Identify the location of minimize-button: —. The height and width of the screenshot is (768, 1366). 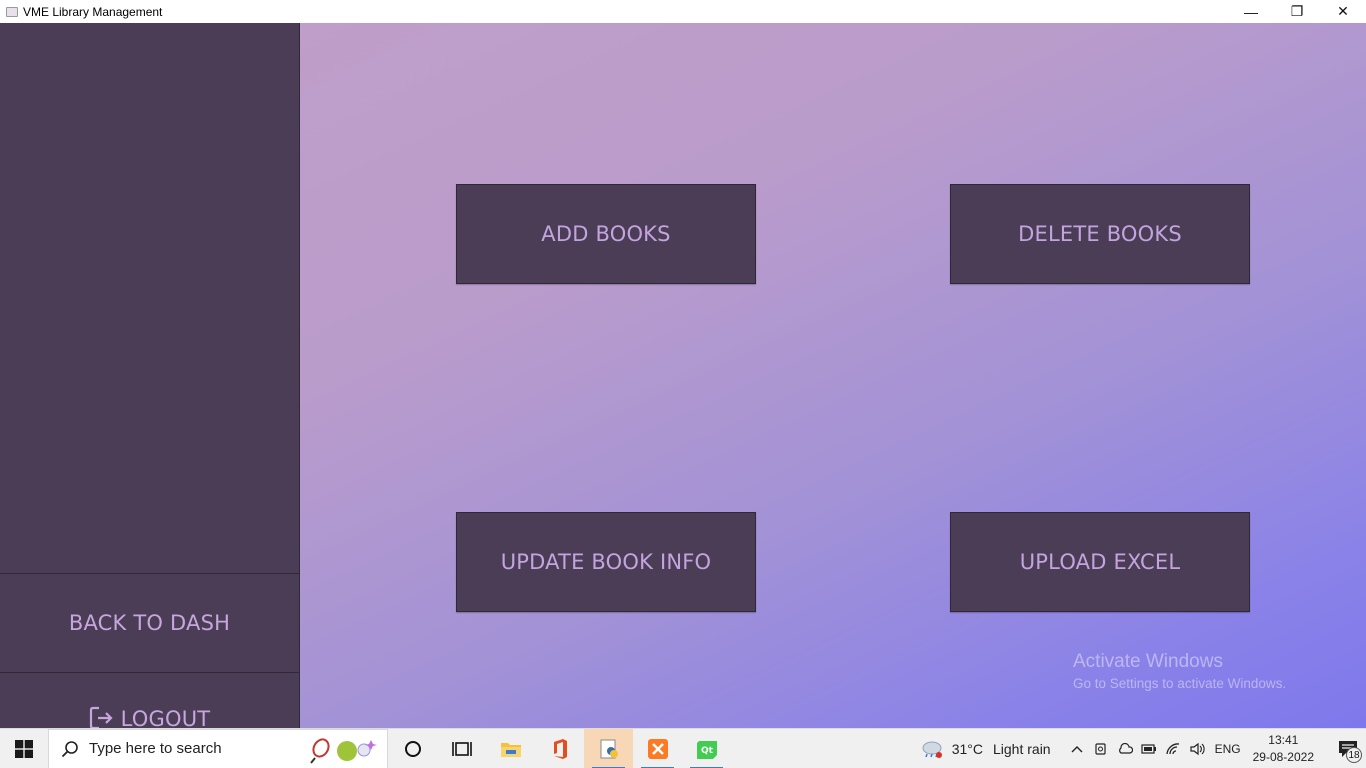
(1251, 11).